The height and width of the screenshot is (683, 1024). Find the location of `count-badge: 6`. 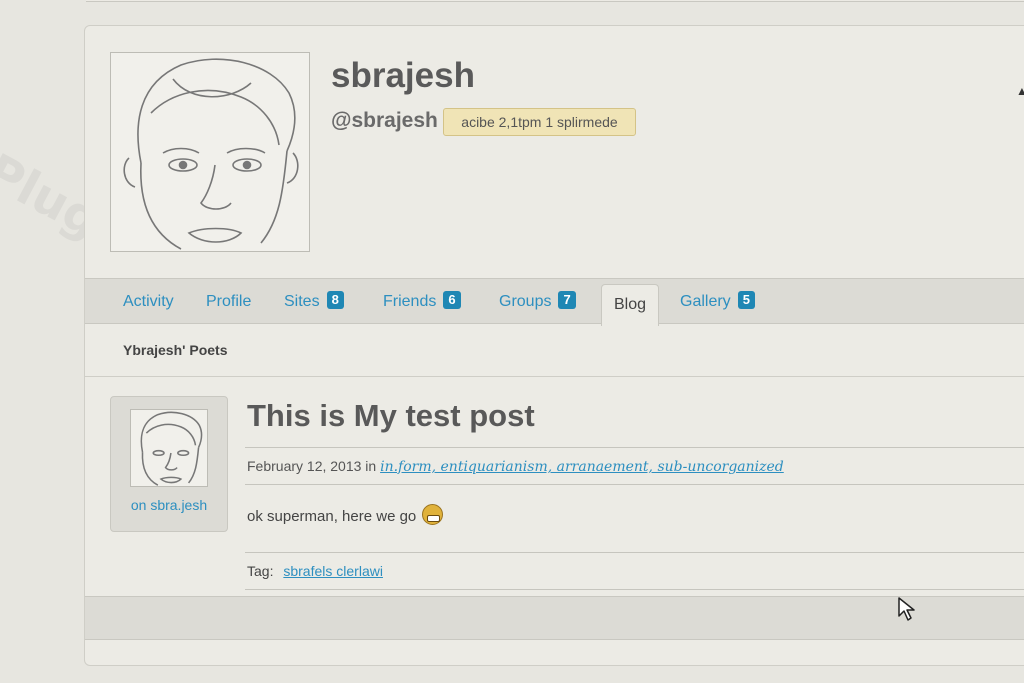

count-badge: 6 is located at coordinates (452, 300).